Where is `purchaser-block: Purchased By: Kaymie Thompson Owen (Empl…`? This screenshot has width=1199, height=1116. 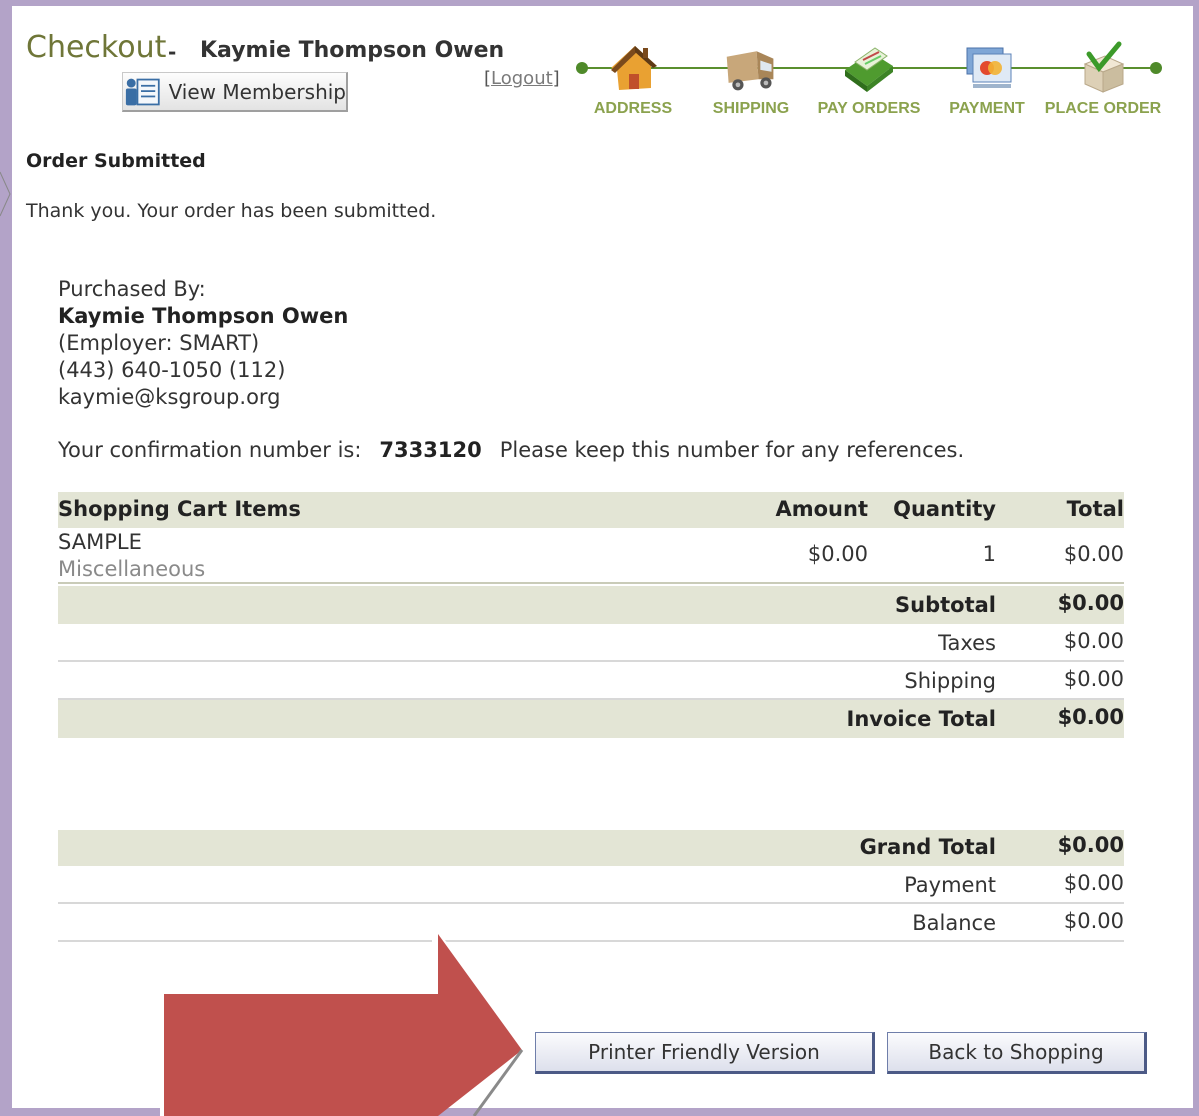 purchaser-block: Purchased By: Kaymie Thompson Owen (Empl… is located at coordinates (203, 343).